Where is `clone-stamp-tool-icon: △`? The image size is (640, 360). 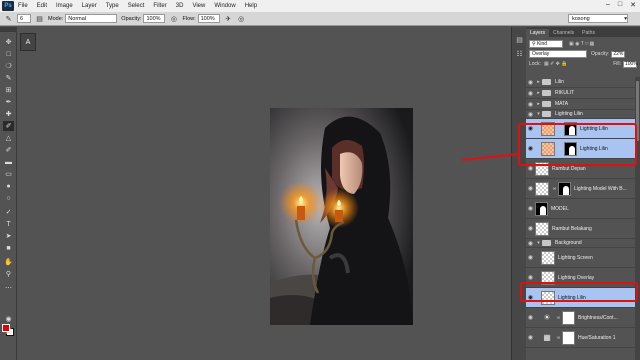 clone-stamp-tool-icon: △ is located at coordinates (8, 138).